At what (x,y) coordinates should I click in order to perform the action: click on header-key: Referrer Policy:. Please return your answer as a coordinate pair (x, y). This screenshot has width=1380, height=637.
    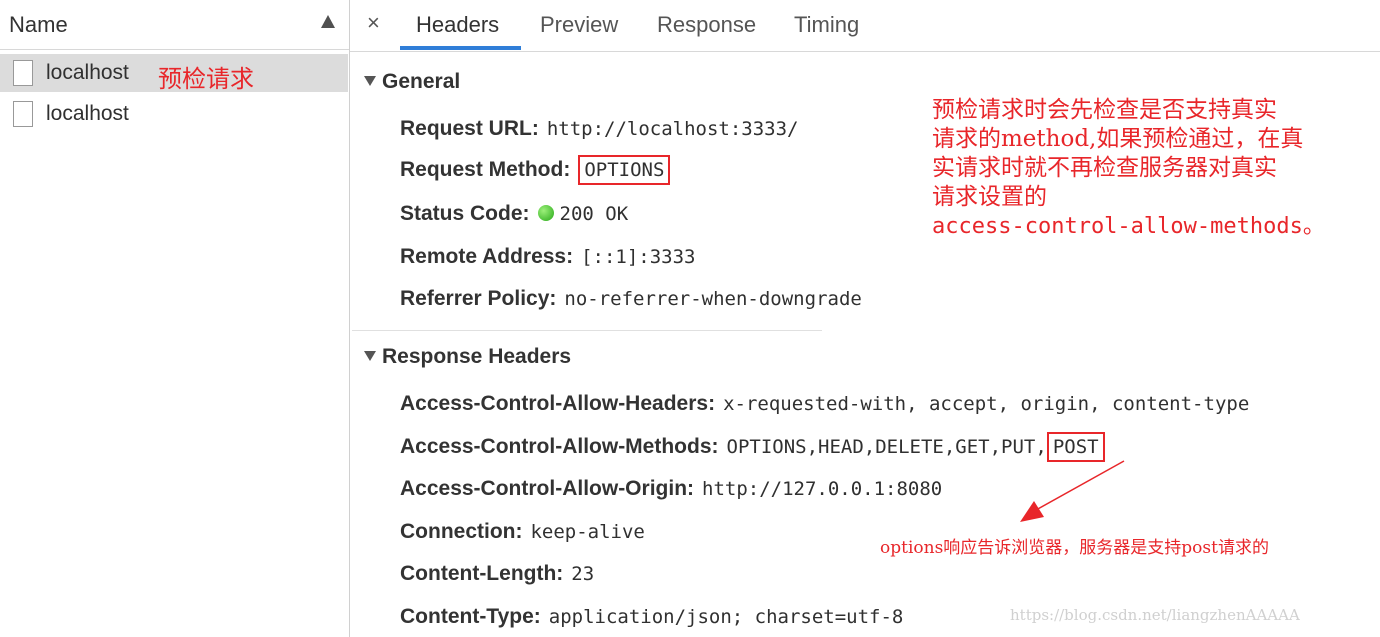
    Looking at the image, I should click on (478, 298).